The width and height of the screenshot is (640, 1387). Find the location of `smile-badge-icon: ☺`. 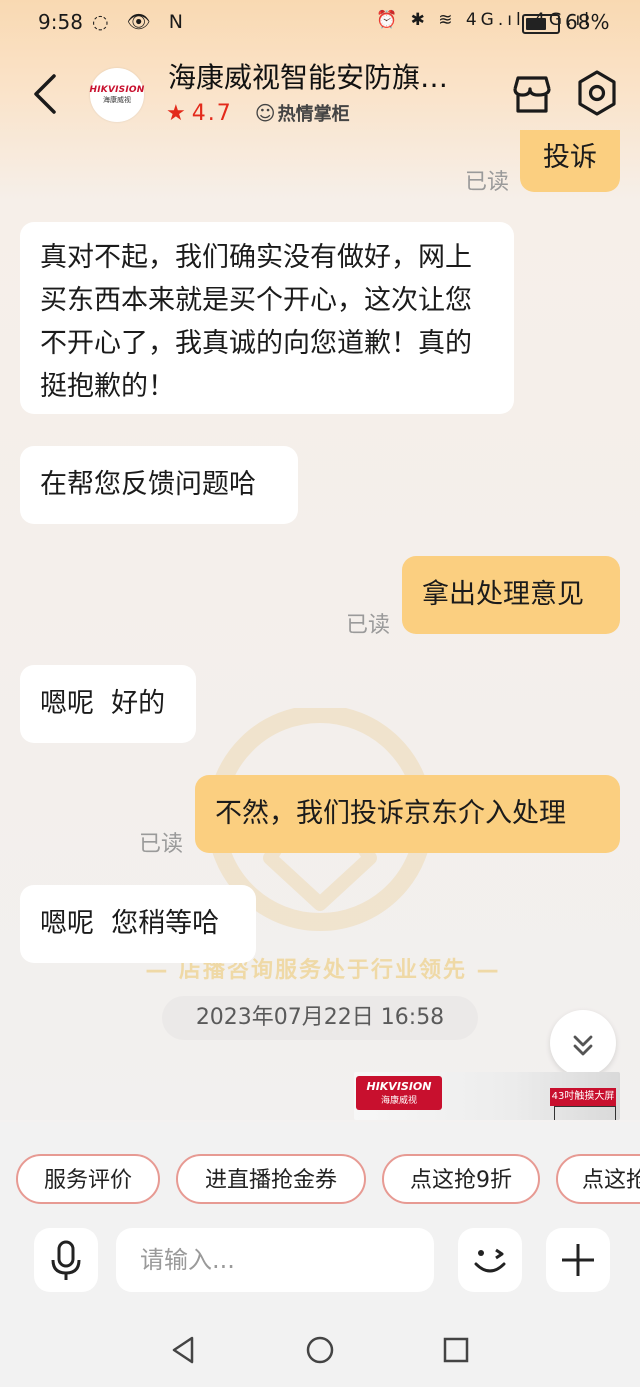

smile-badge-icon: ☺ is located at coordinates (265, 113).